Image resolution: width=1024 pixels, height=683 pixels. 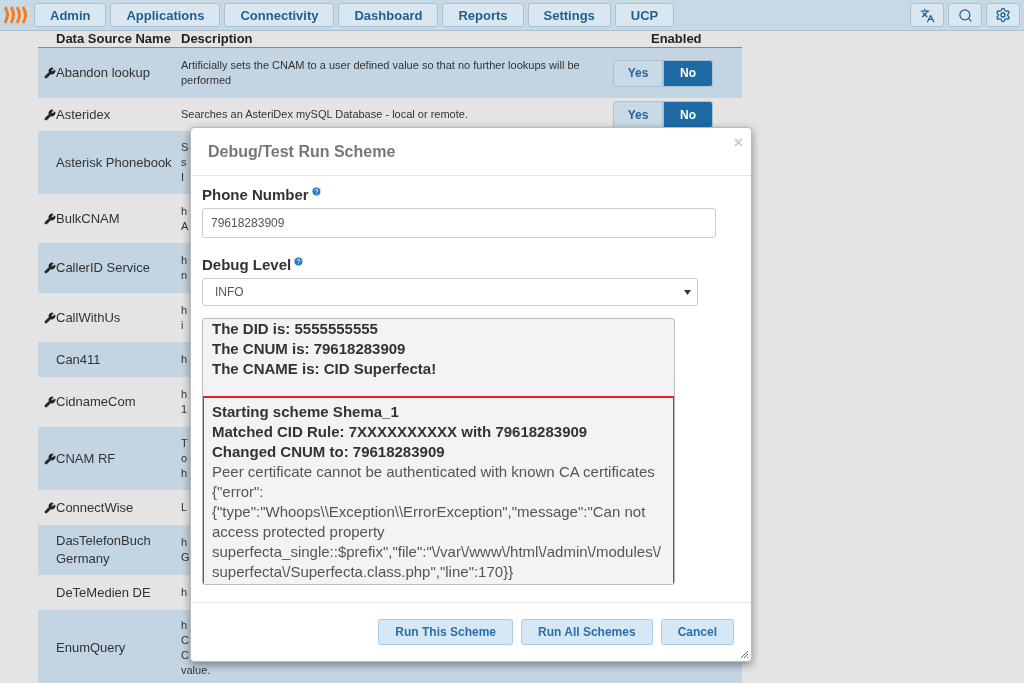 What do you see at coordinates (165, 15) in the screenshot?
I see `nav-menu-button: Applications` at bounding box center [165, 15].